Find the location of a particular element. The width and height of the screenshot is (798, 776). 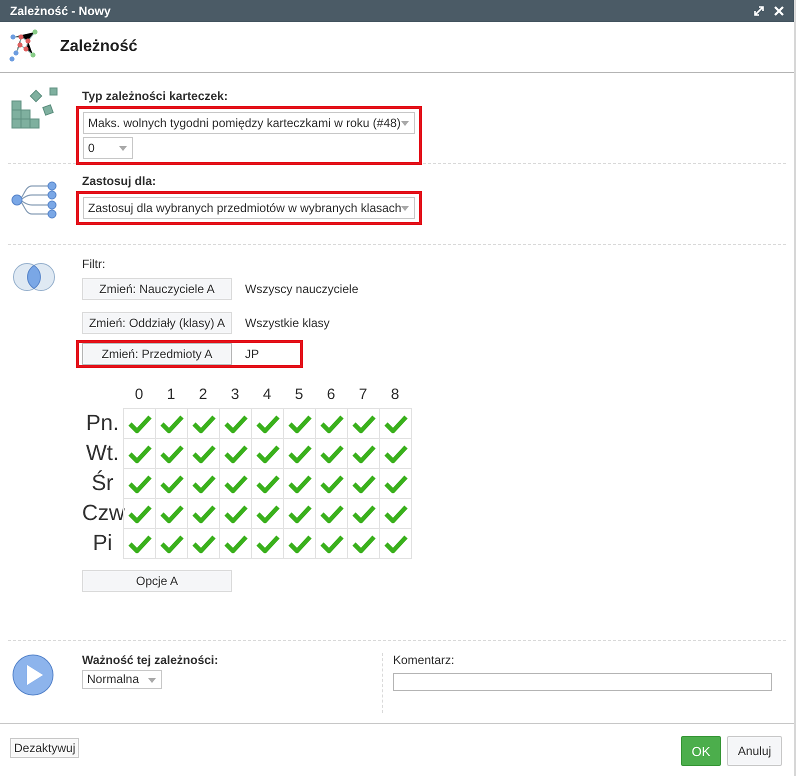

dependency-type-select: Maks. wolnych tygodni pomiędzy karteczkami w roku (#48) is located at coordinates (249, 123).